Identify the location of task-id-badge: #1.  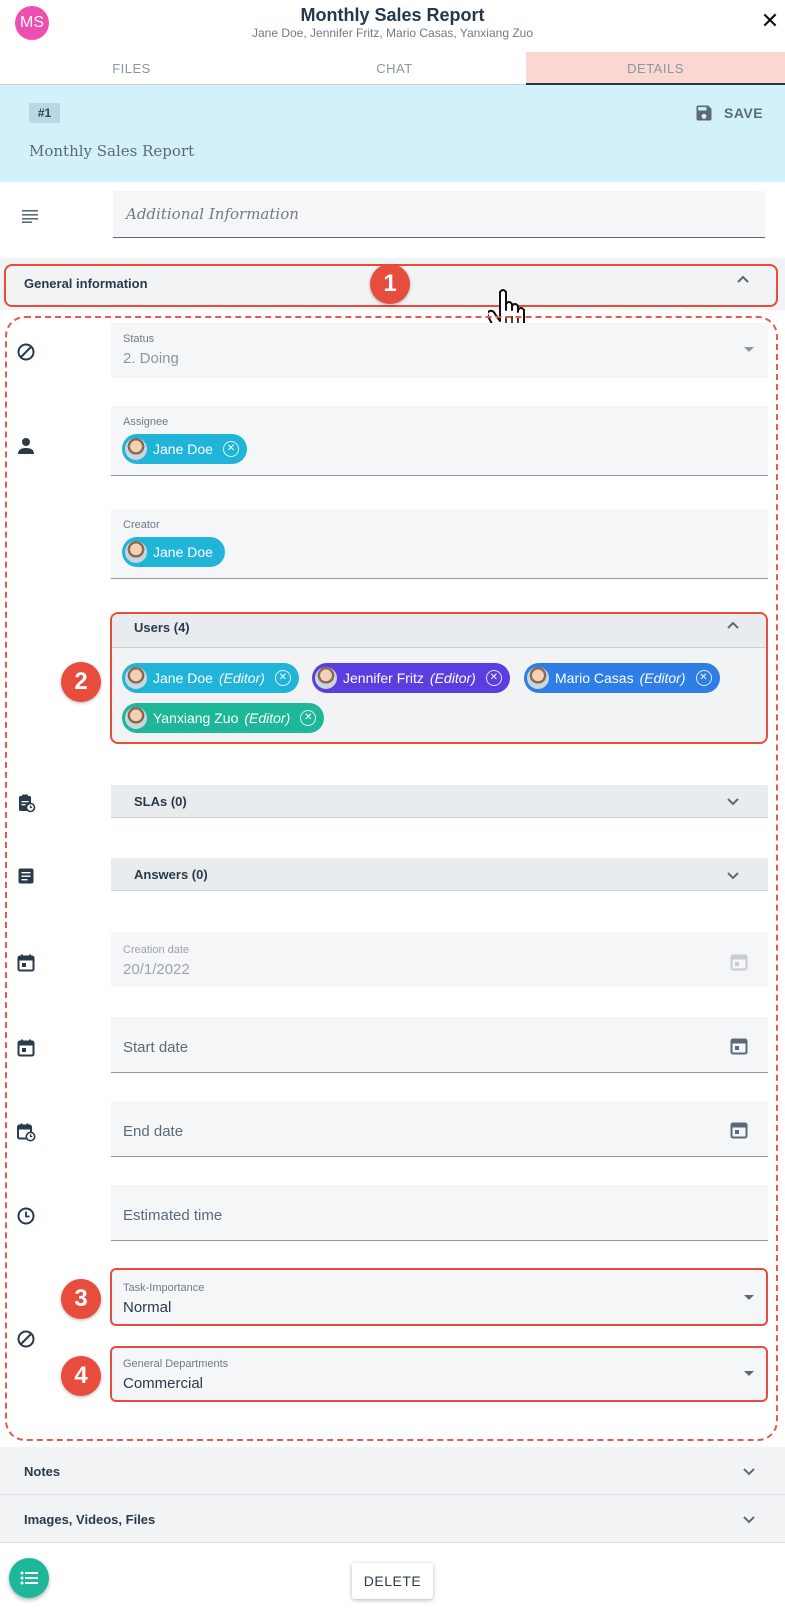
(44, 113).